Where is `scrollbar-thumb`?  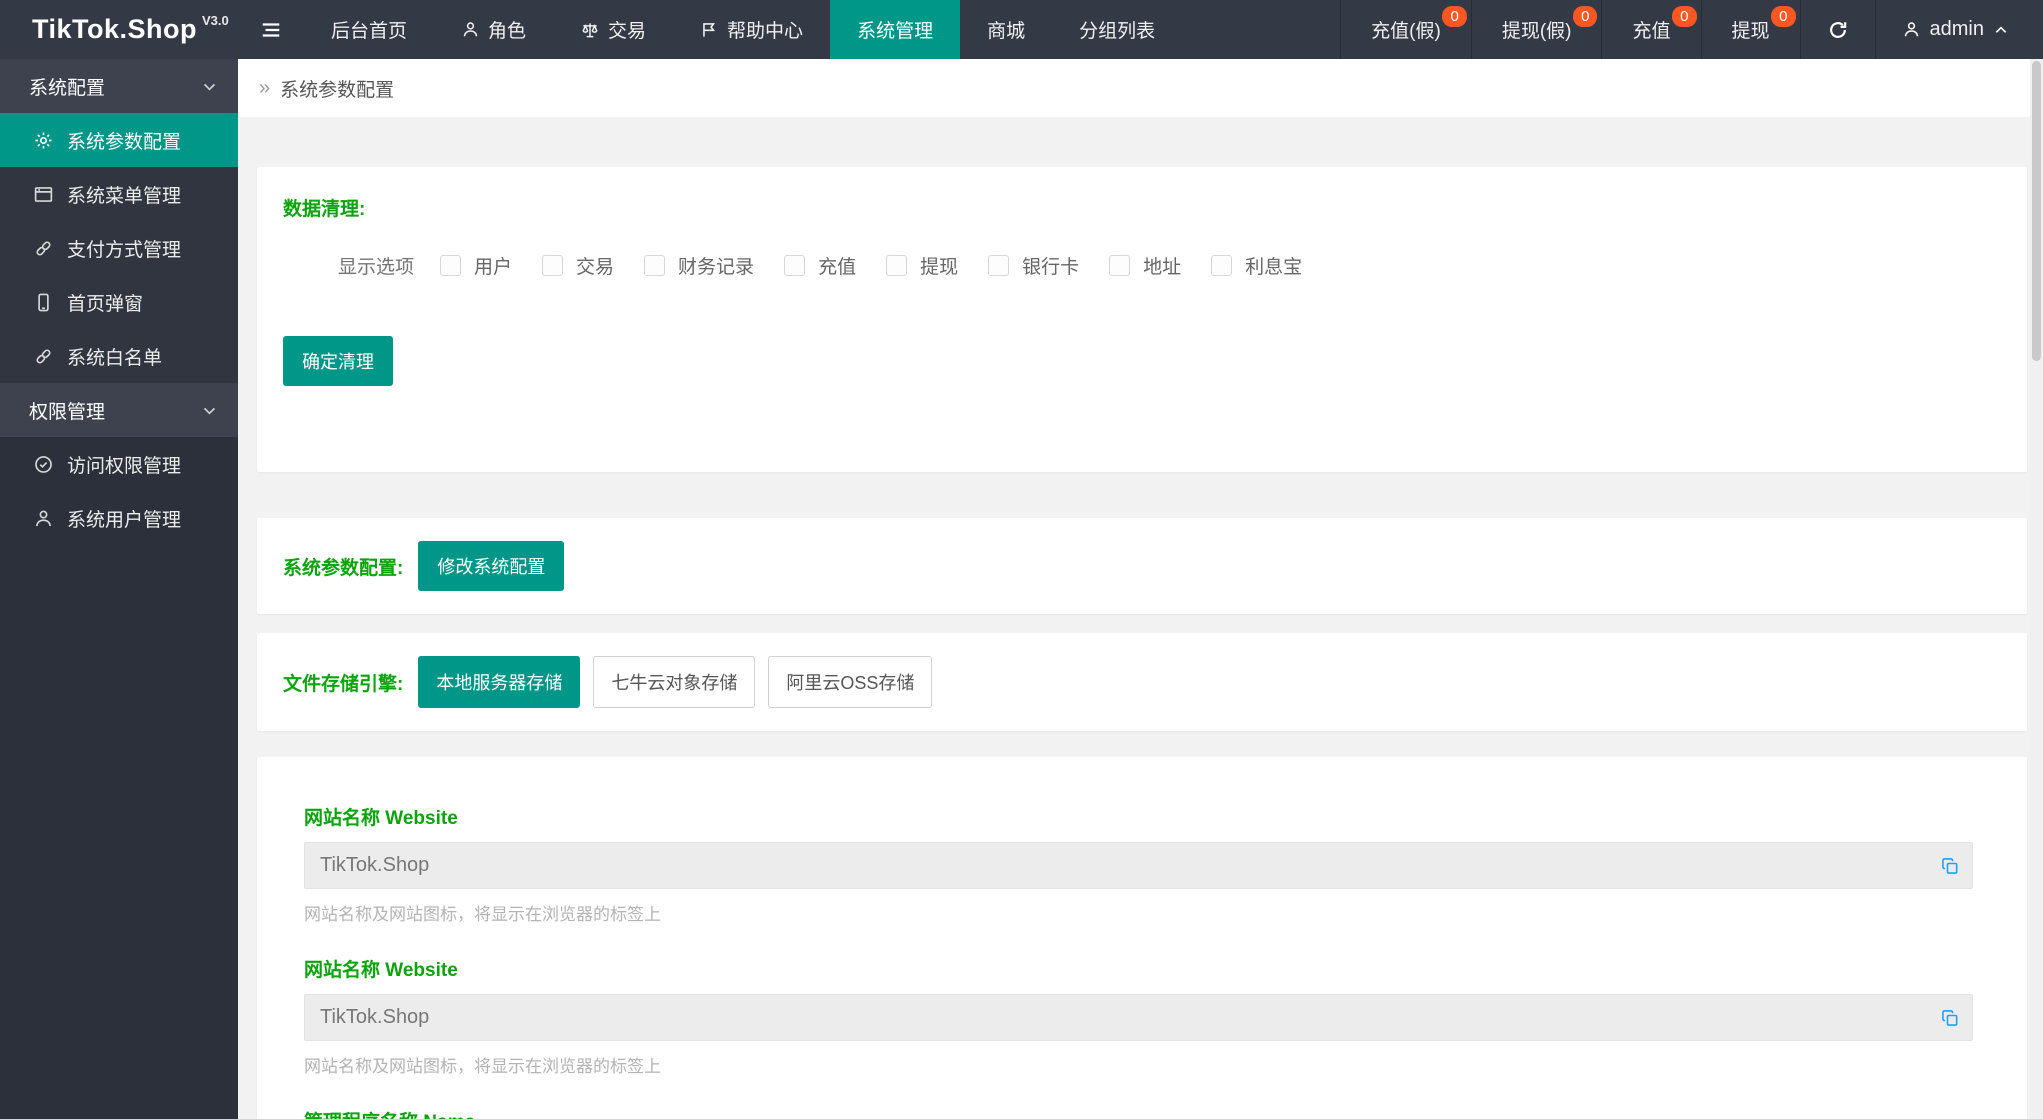 scrollbar-thumb is located at coordinates (2036, 211).